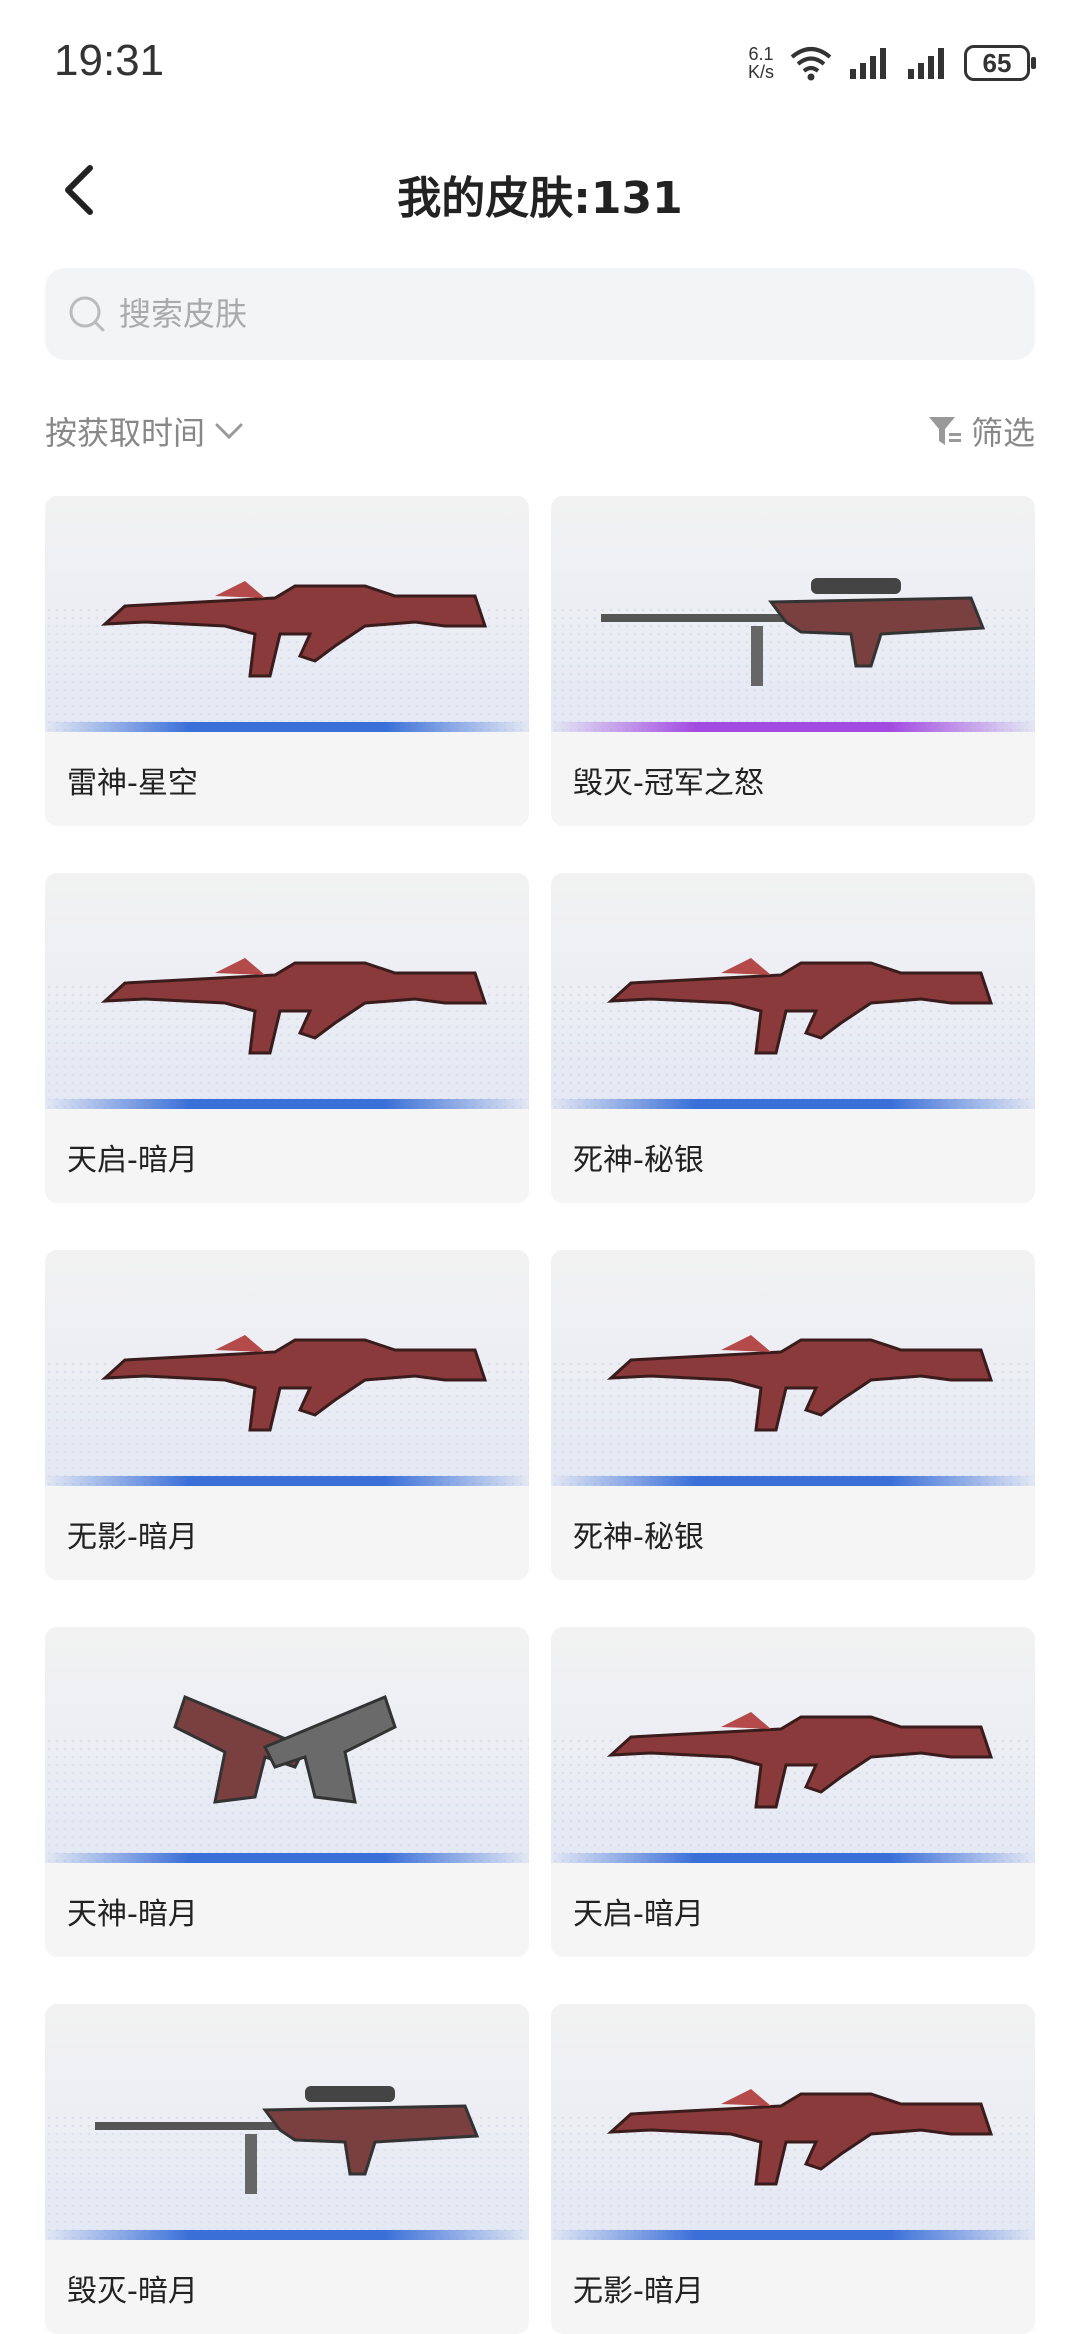  What do you see at coordinates (540, 60) in the screenshot?
I see `status-bar: 19:31 6.1 K/s 65` at bounding box center [540, 60].